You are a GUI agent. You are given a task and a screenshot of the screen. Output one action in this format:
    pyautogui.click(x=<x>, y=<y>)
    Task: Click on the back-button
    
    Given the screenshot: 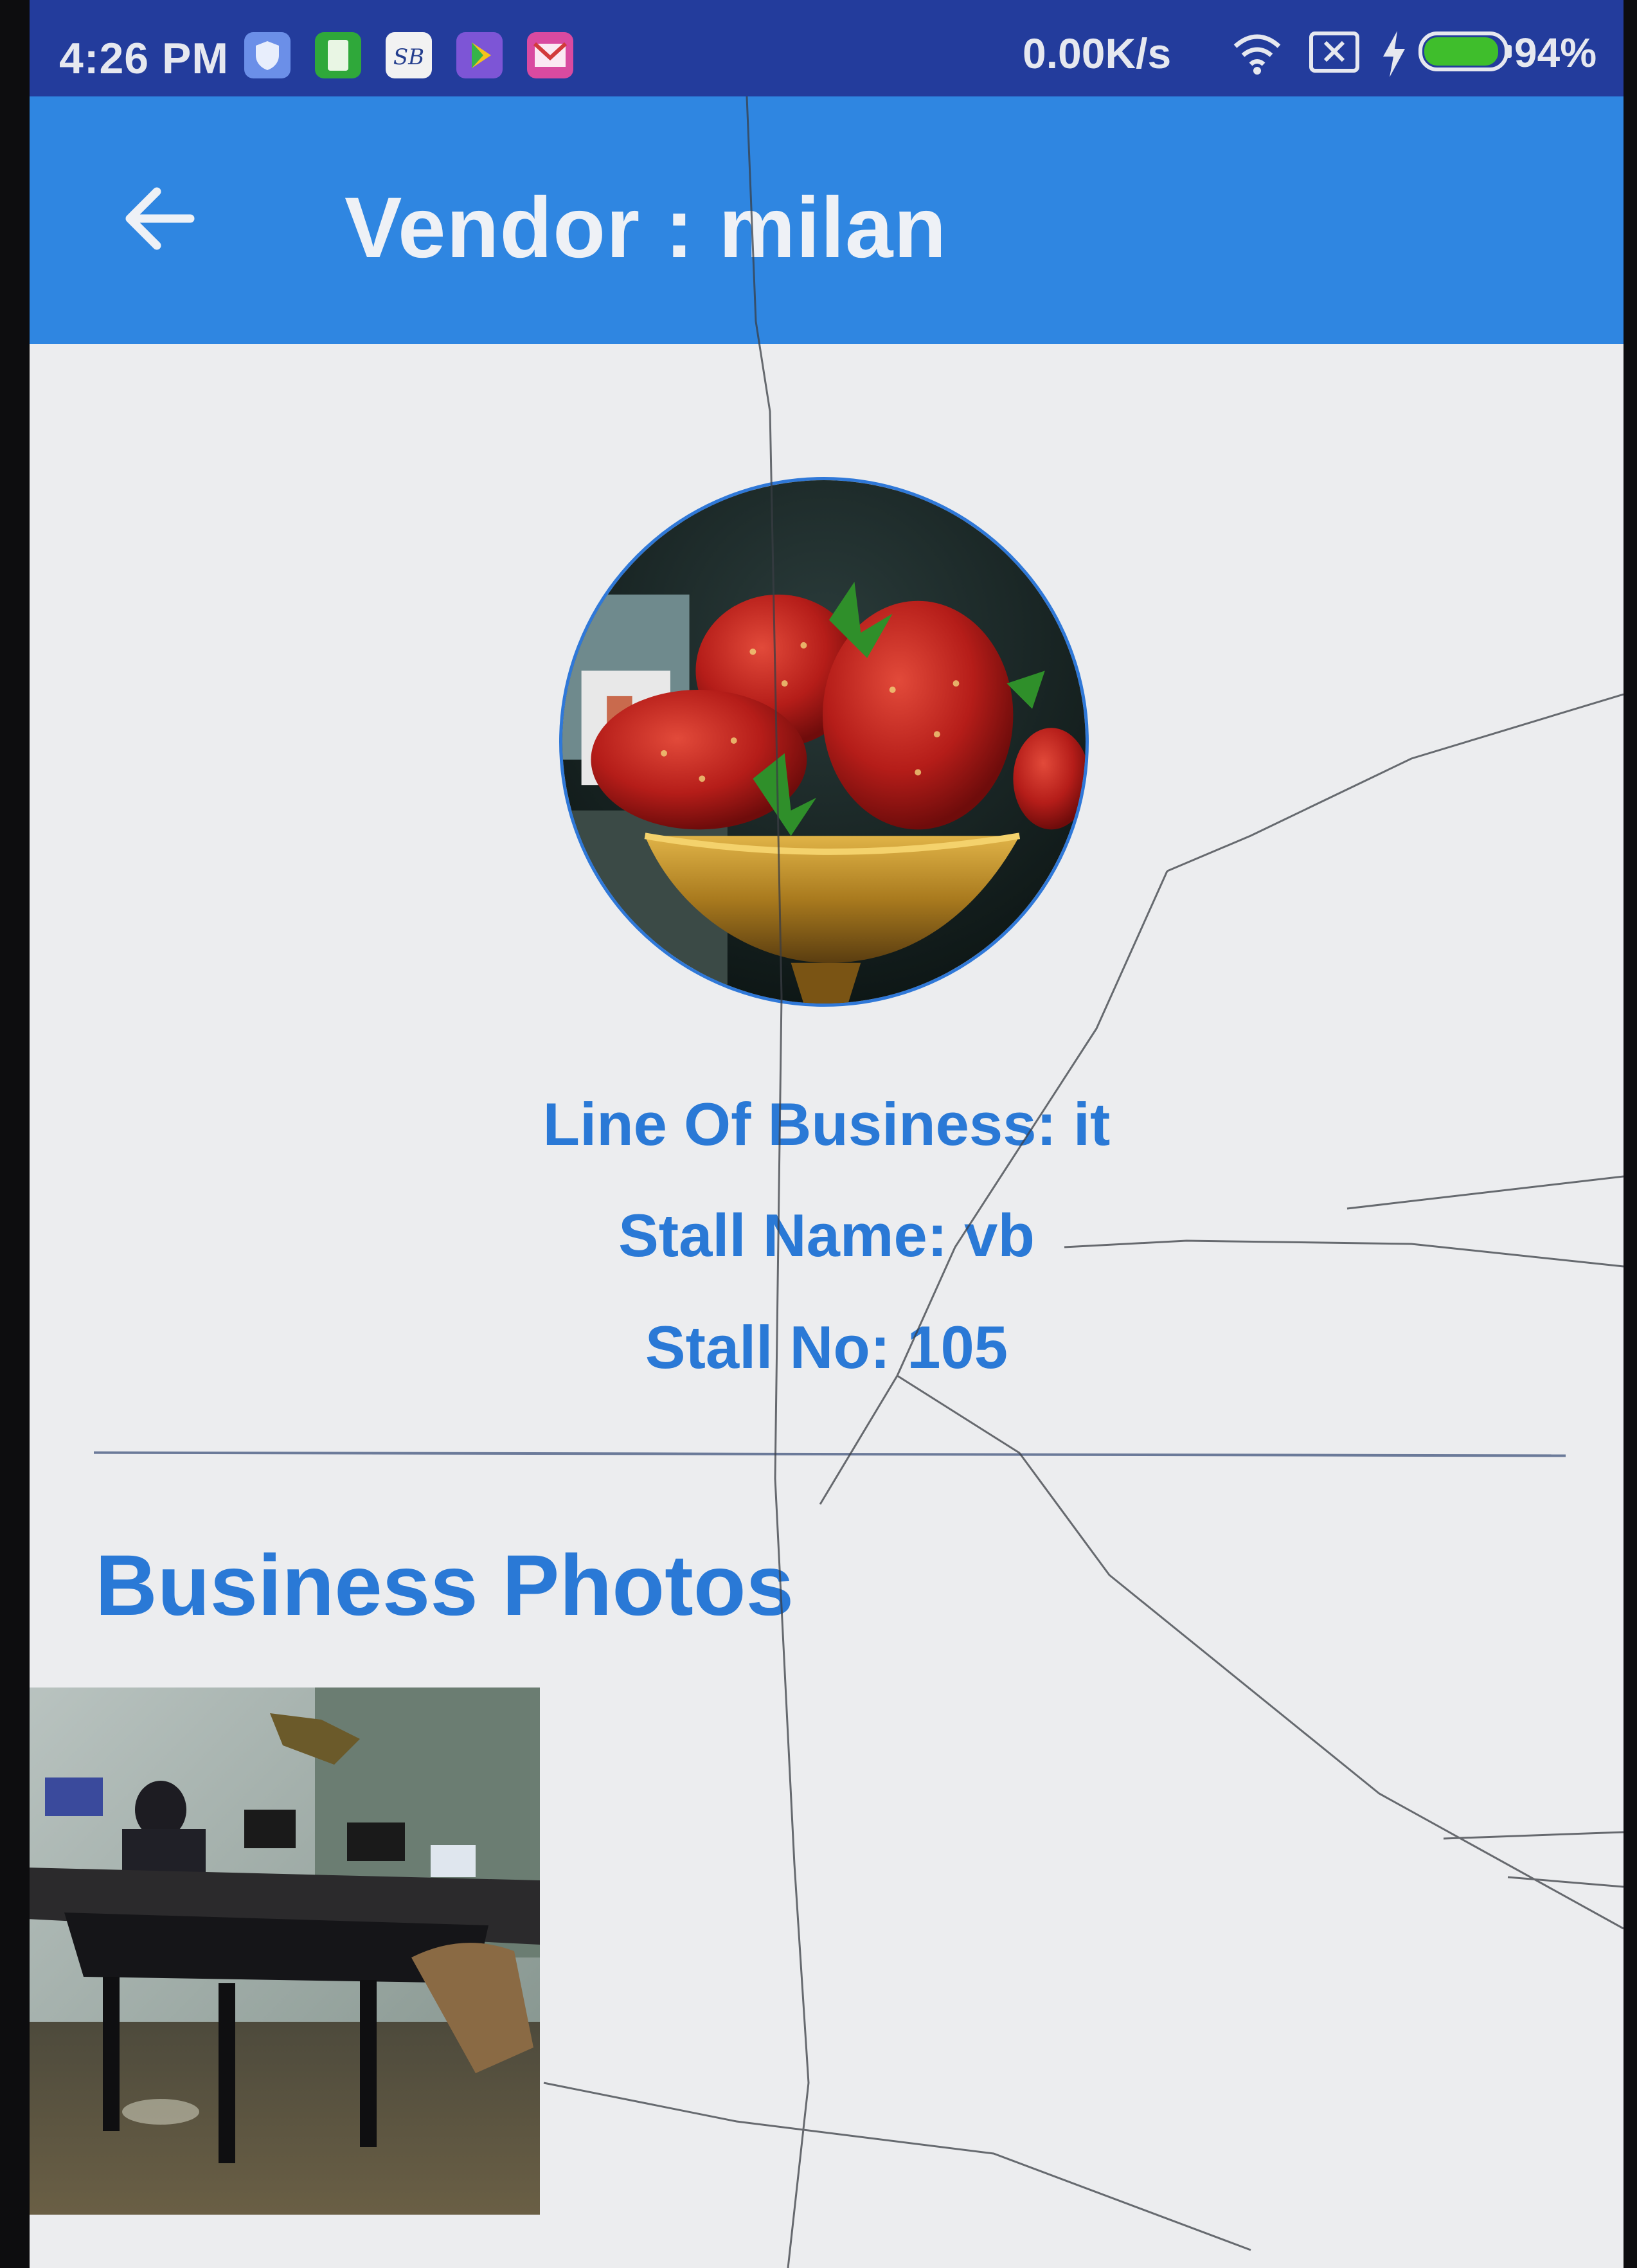 What is the action you would take?
    pyautogui.click(x=158, y=219)
    